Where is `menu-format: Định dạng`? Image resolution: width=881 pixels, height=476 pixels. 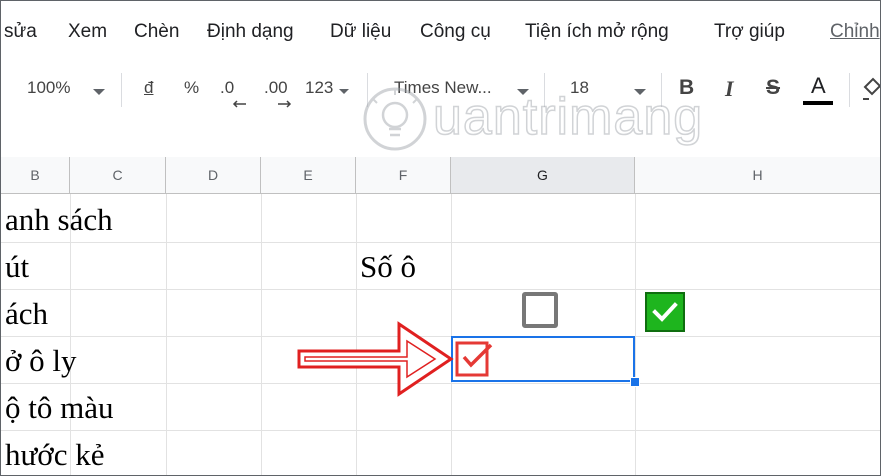
menu-format: Định dạng is located at coordinates (250, 32).